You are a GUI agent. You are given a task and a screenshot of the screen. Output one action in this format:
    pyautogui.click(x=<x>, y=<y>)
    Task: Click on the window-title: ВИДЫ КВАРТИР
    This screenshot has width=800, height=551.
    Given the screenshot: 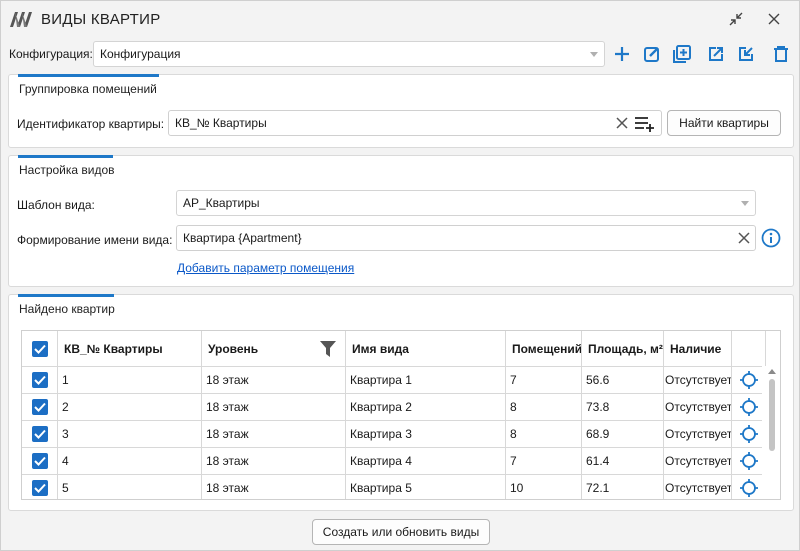 What is the action you would take?
    pyautogui.click(x=101, y=19)
    